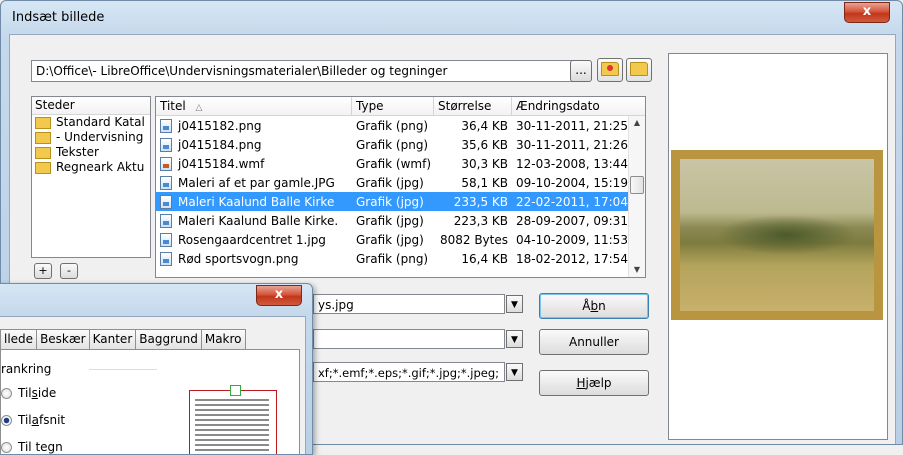 Image resolution: width=903 pixels, height=455 pixels. Describe the element at coordinates (636, 196) in the screenshot. I see `file-list-scrollbar: ▲ ▼` at that location.